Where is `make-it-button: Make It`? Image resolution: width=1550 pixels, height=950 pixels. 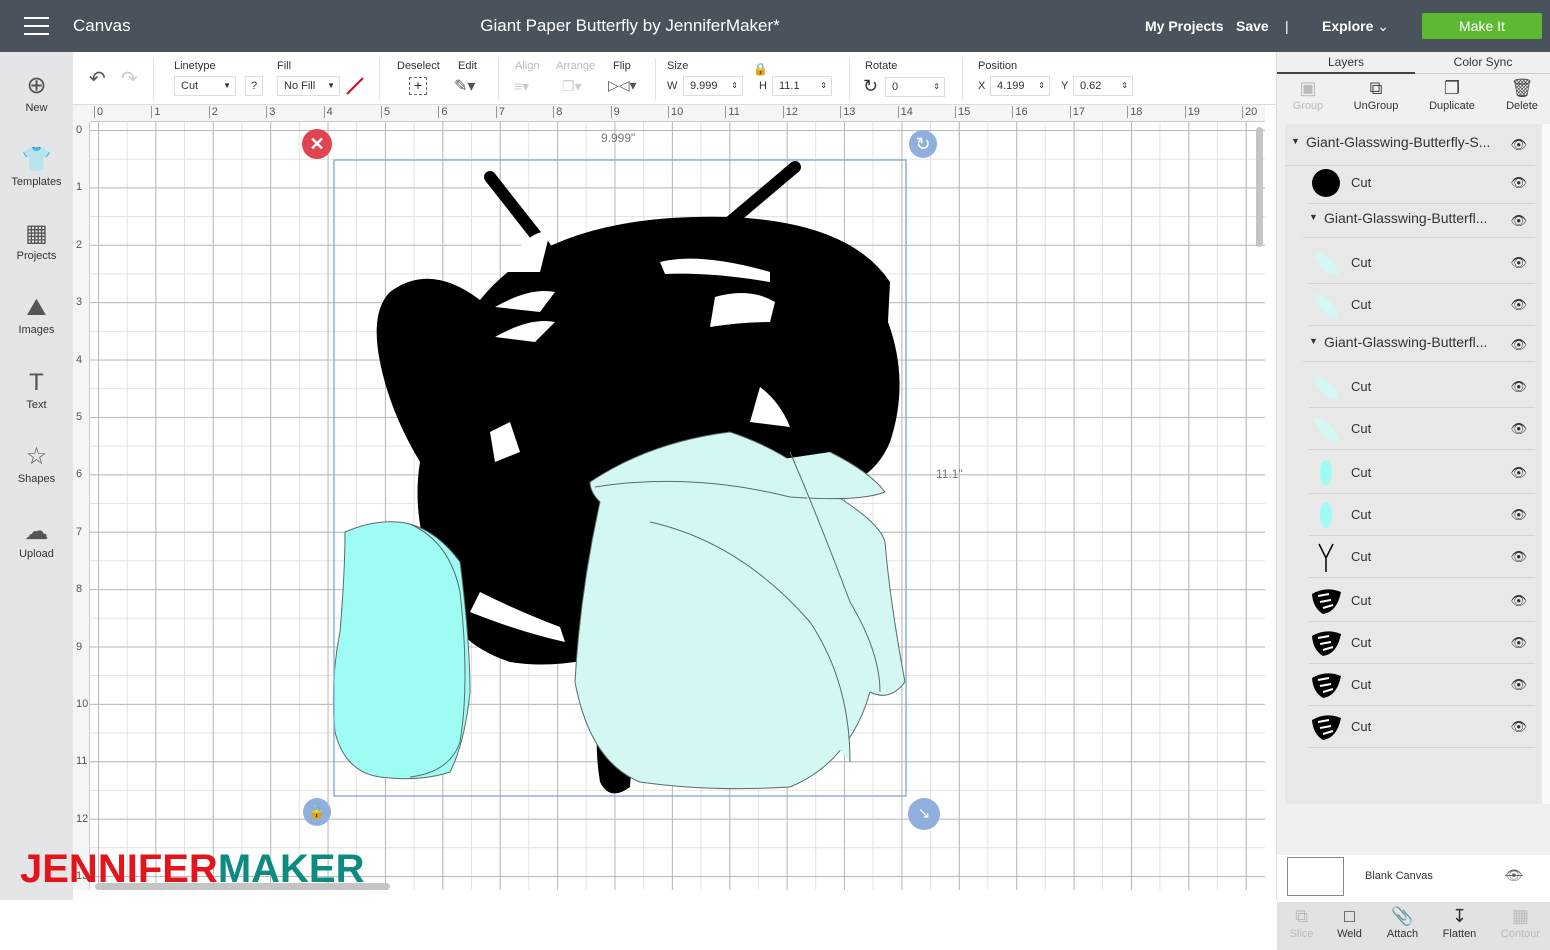
make-it-button: Make It is located at coordinates (1482, 26).